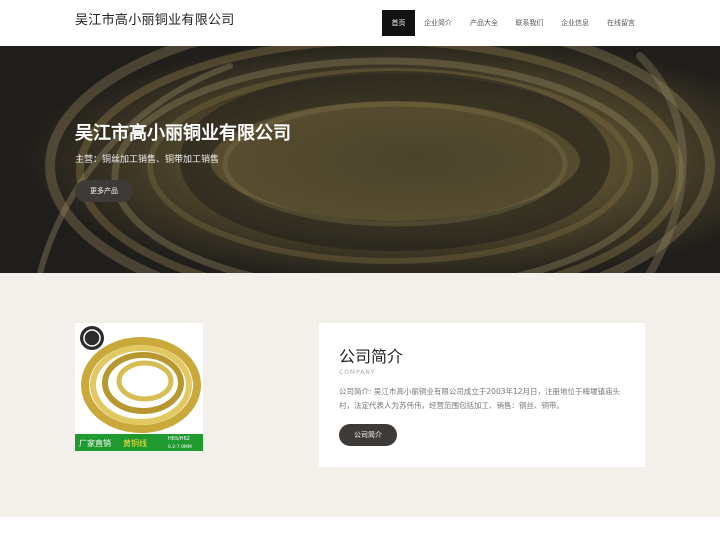 The width and height of the screenshot is (720, 540). Describe the element at coordinates (484, 23) in the screenshot. I see `nav-item-products: 产品大全` at that location.